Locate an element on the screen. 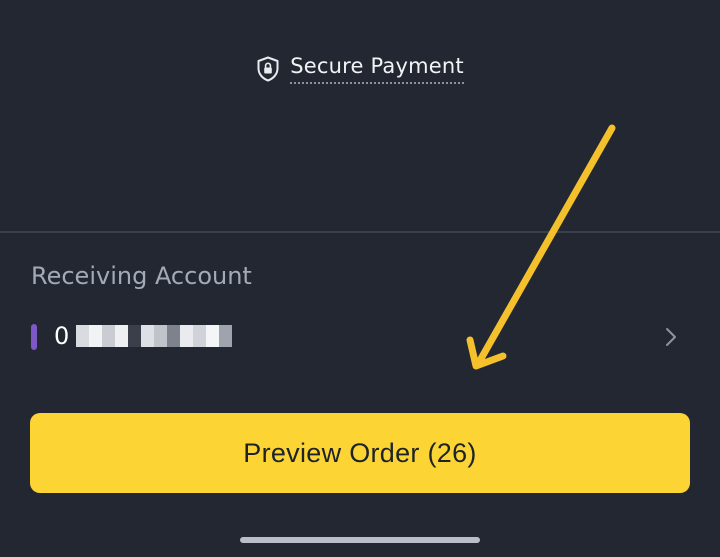 This screenshot has width=720, height=557. receiving-account-label: Receiving Account is located at coordinates (141, 276).